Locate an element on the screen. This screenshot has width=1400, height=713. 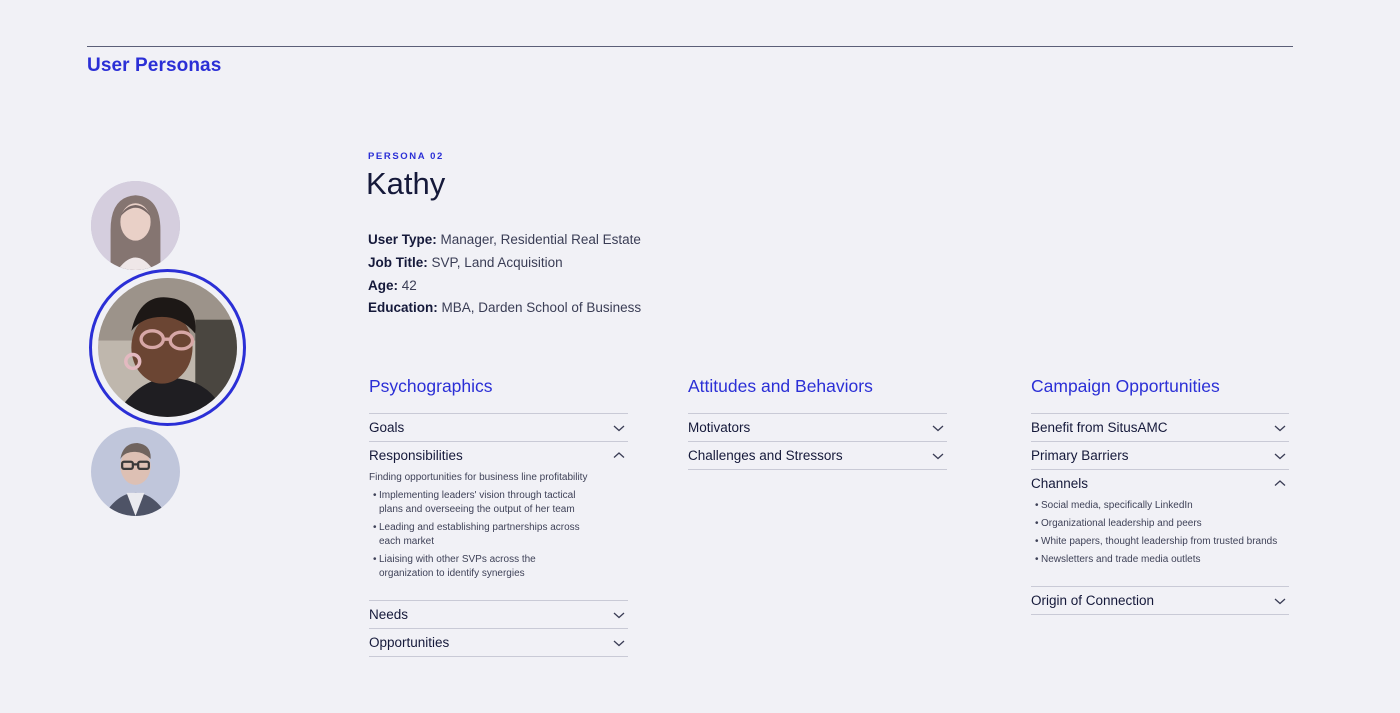
detail-value: SVP, Land Acquisition is located at coordinates (497, 262).